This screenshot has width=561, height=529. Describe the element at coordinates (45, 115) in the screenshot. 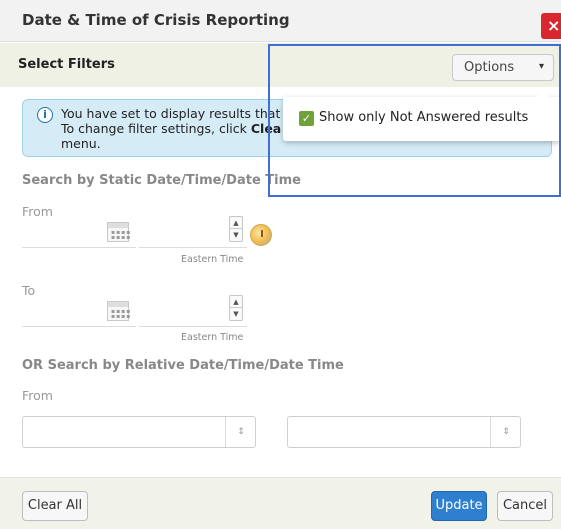

I see `info-icon: i` at that location.